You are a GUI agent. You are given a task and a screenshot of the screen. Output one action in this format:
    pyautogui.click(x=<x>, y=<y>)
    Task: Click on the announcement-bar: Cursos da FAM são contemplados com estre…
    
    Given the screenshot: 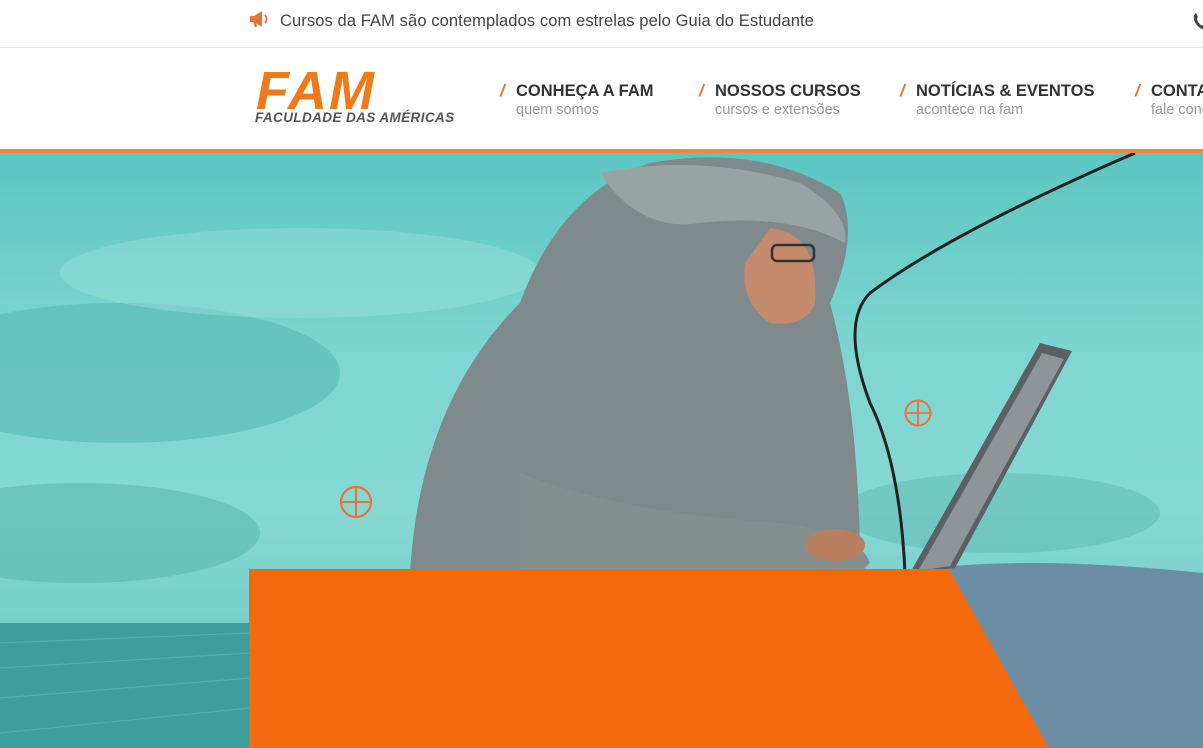 What is the action you would take?
    pyautogui.click(x=601, y=24)
    